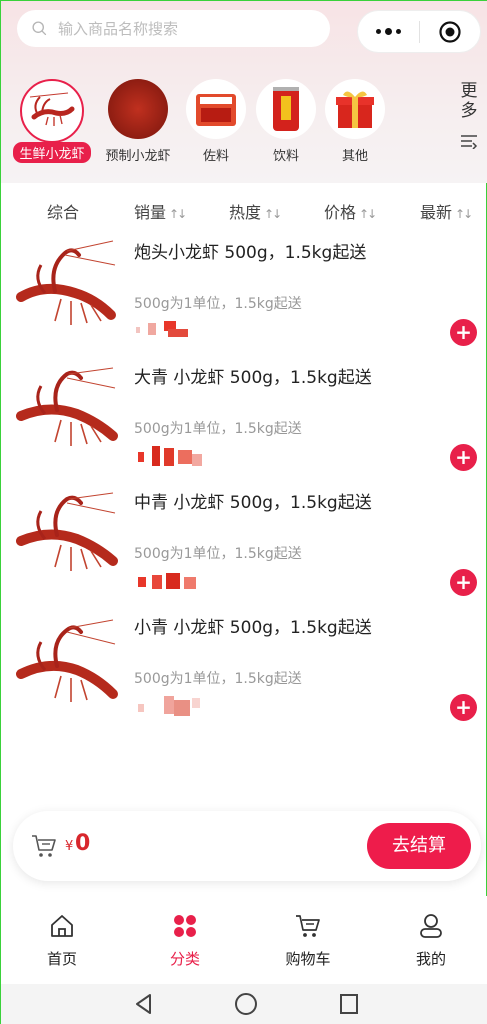  I want to click on tab-label: 我的, so click(430, 959).